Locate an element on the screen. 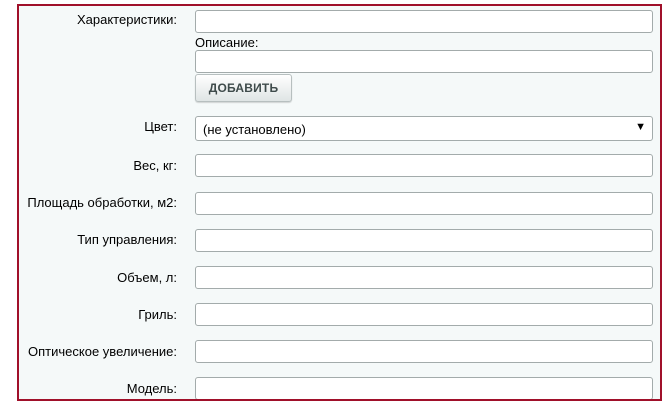 The width and height of the screenshot is (670, 406). characteristics-input is located at coordinates (424, 21).